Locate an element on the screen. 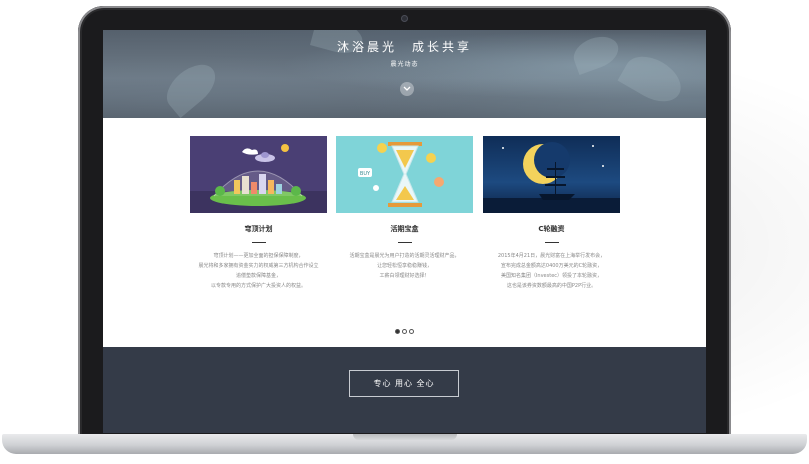 This screenshot has width=809, height=464. desc-line: 宣布完成总金额高达0400万美元的C轮融资， is located at coordinates (551, 266).